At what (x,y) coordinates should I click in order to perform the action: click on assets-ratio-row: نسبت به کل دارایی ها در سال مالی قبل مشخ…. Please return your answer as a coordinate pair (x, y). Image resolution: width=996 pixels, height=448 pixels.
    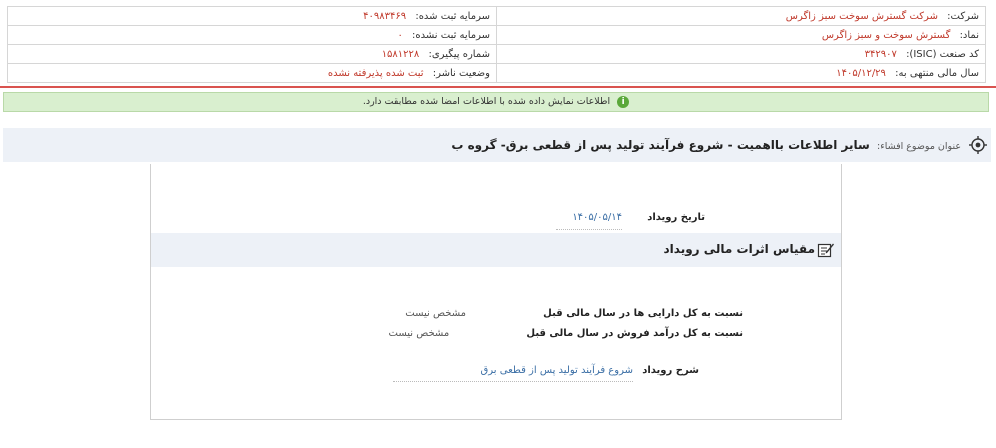
    Looking at the image, I should click on (574, 313).